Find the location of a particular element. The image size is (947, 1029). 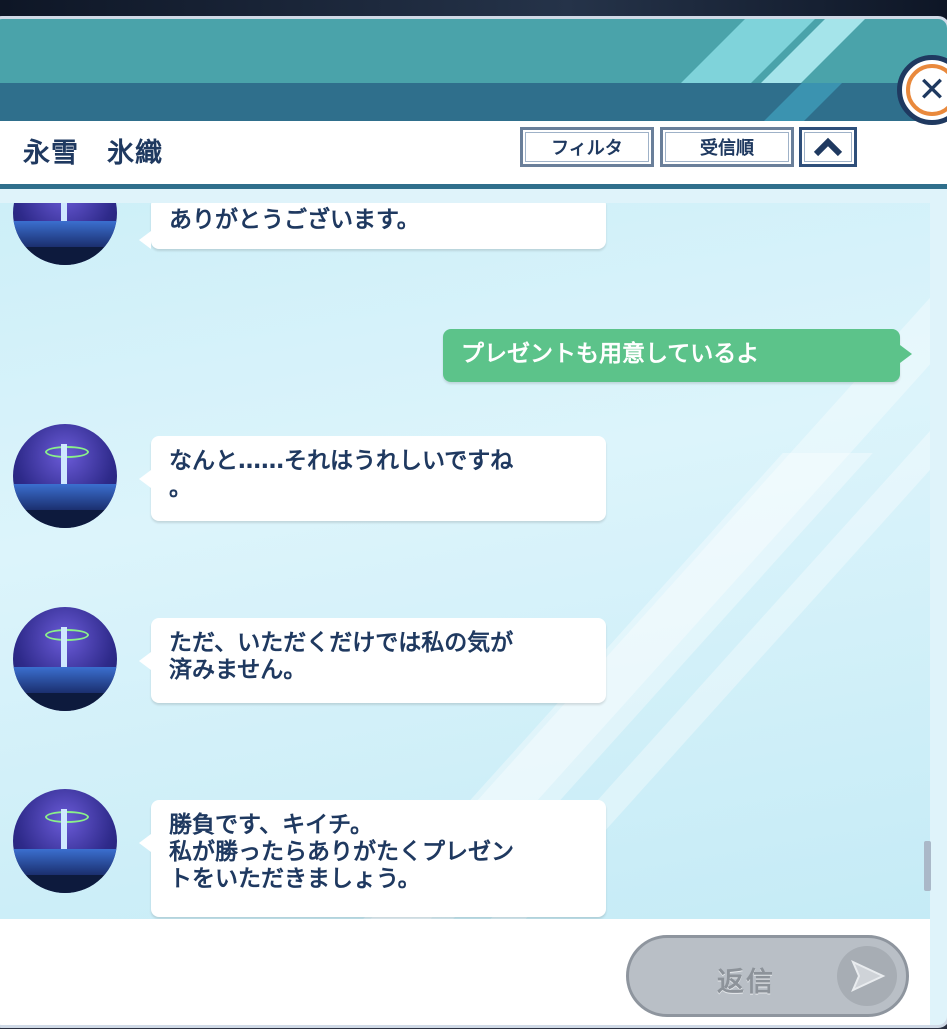

message-text: プレゼントも用意しているよ is located at coordinates (610, 354).